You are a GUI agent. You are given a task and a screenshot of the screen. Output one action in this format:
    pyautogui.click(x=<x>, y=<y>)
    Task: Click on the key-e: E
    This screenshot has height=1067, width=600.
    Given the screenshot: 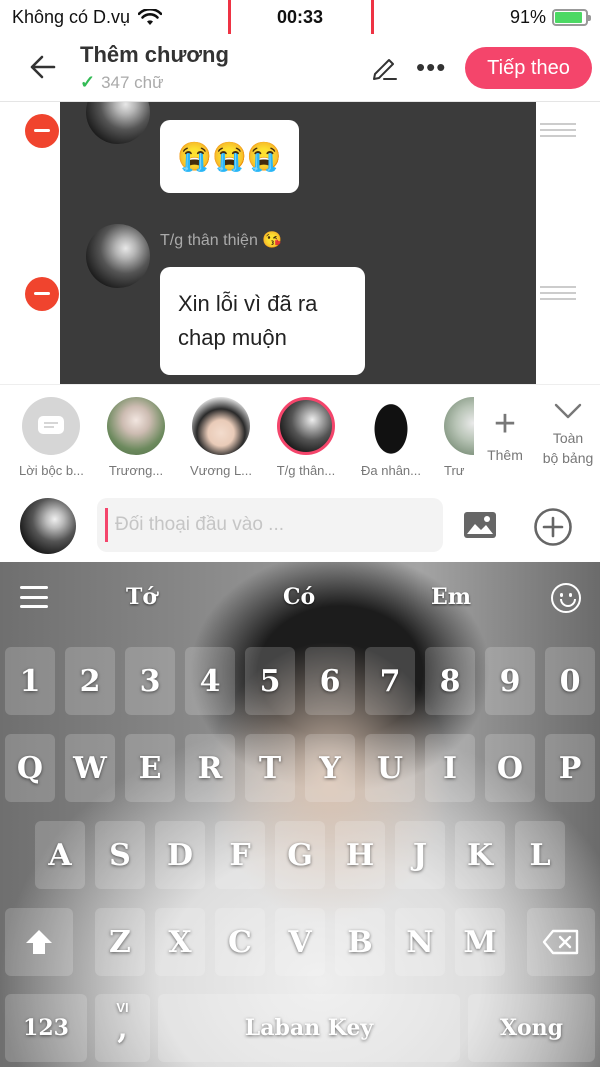 What is the action you would take?
    pyautogui.click(x=150, y=768)
    